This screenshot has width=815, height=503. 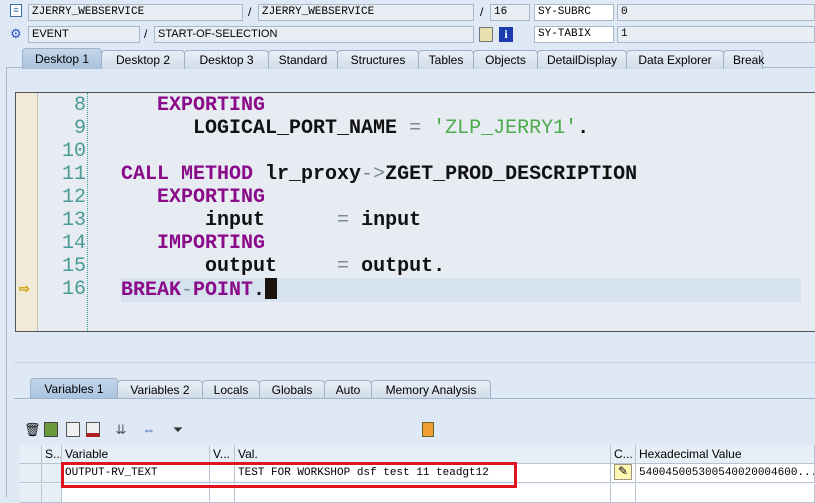 What do you see at coordinates (582, 59) in the screenshot?
I see `tab-detaildisplay: DetailDisplay` at bounding box center [582, 59].